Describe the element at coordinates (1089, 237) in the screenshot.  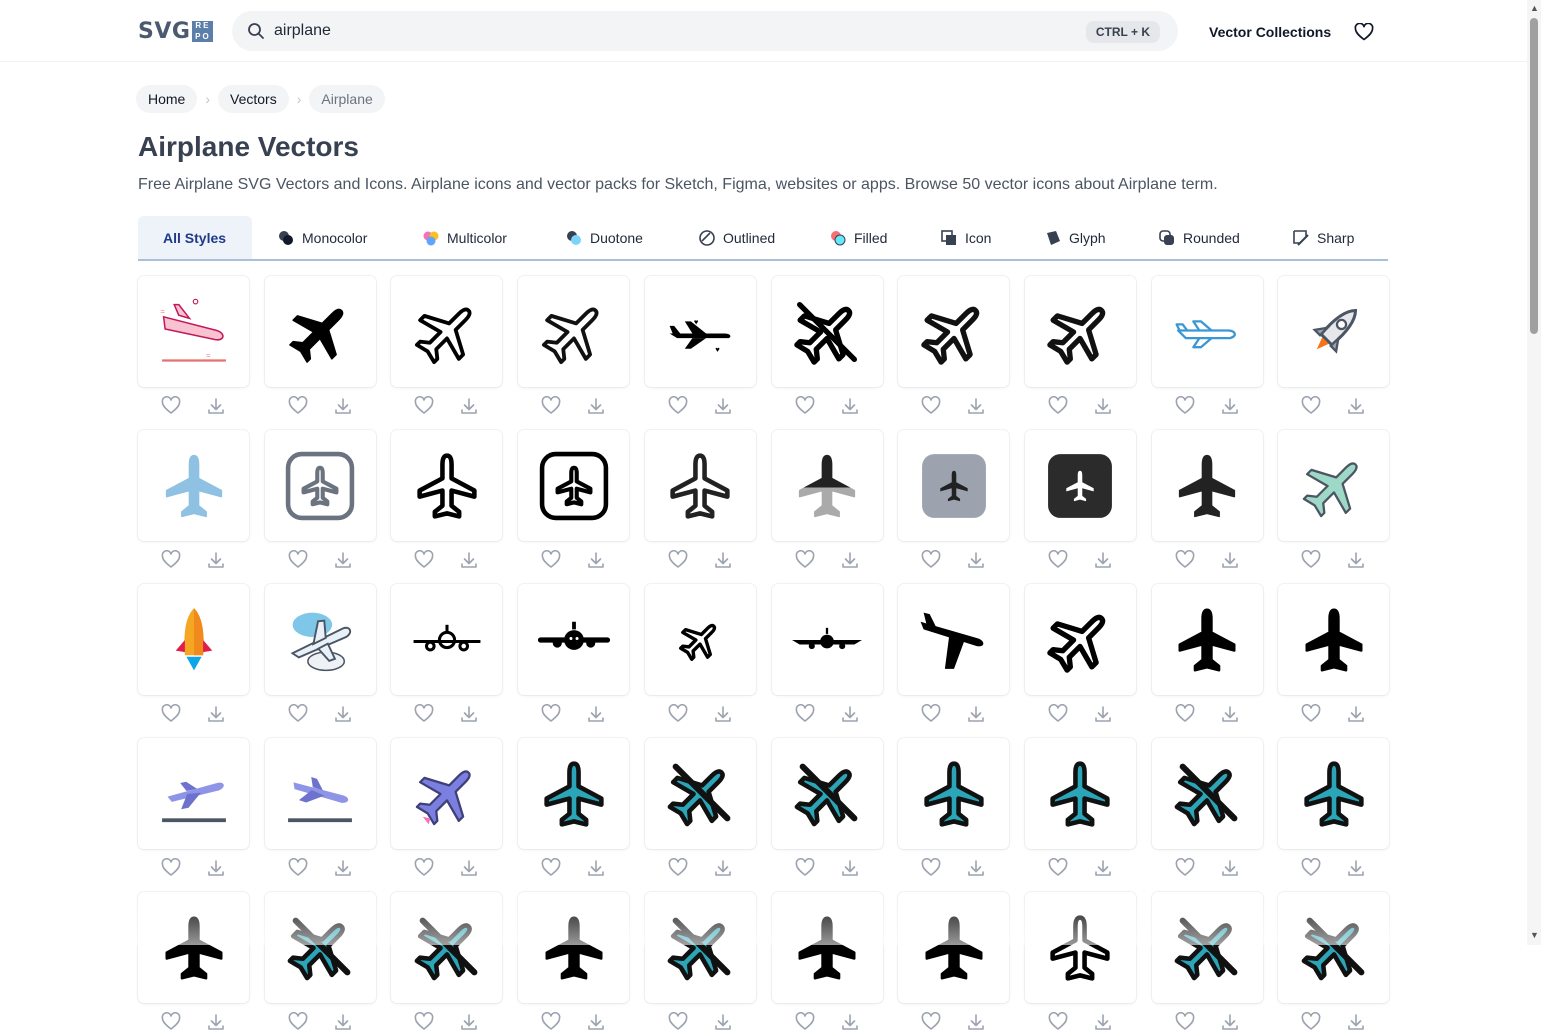
I see `tab-glyph: Glyph` at that location.